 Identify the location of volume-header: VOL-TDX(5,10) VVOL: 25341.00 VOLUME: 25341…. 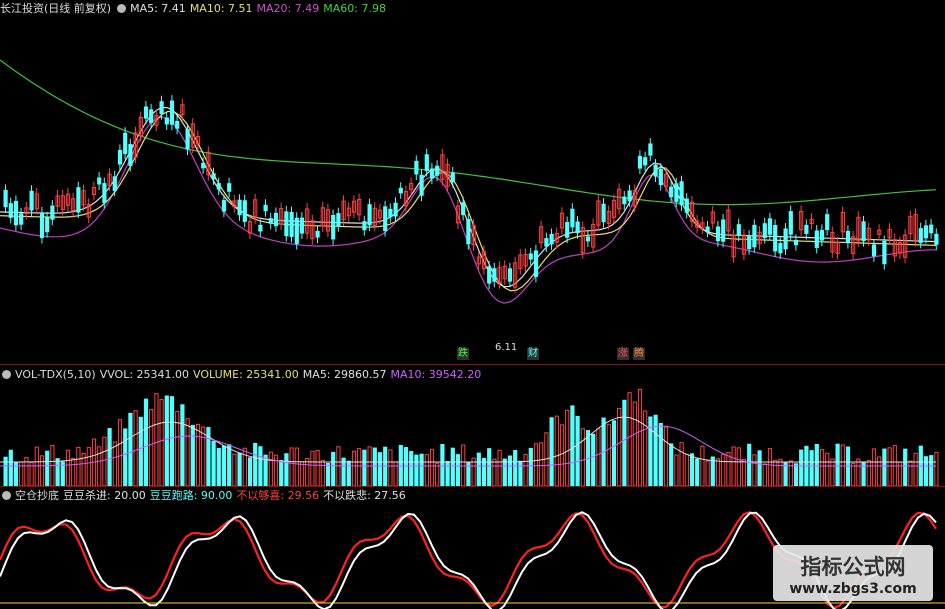
(242, 375).